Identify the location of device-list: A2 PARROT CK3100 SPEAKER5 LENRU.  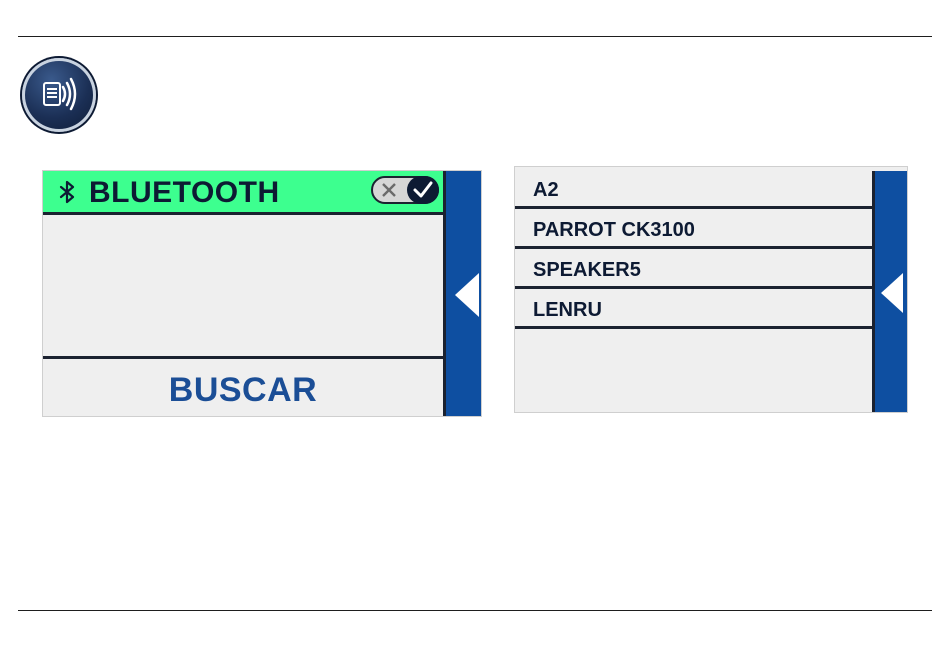
(693, 251).